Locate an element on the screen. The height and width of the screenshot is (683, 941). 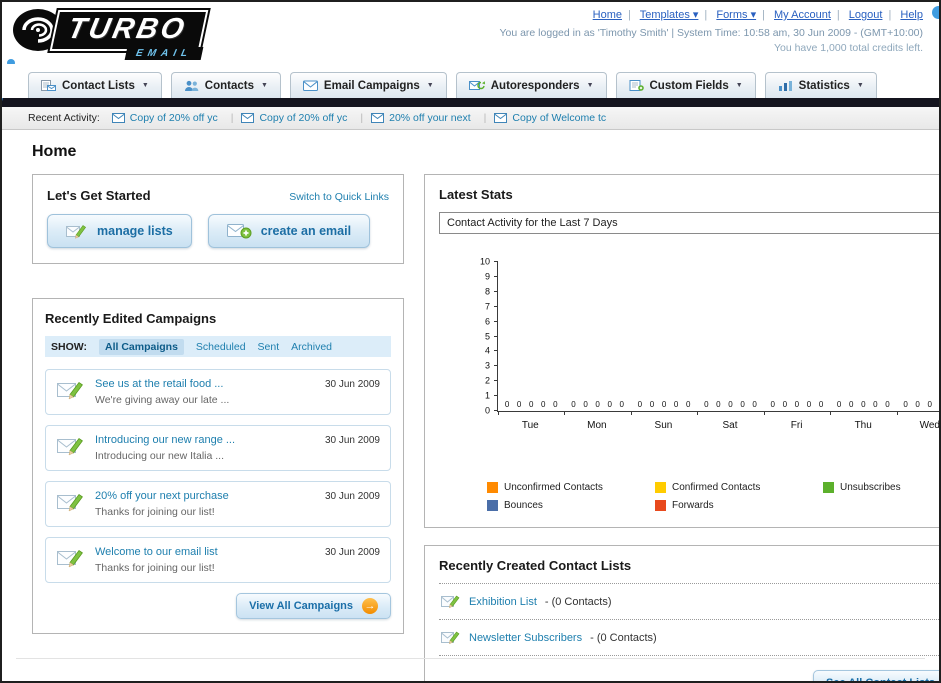
latest-stats-title: Latest Stats is located at coordinates (476, 194).